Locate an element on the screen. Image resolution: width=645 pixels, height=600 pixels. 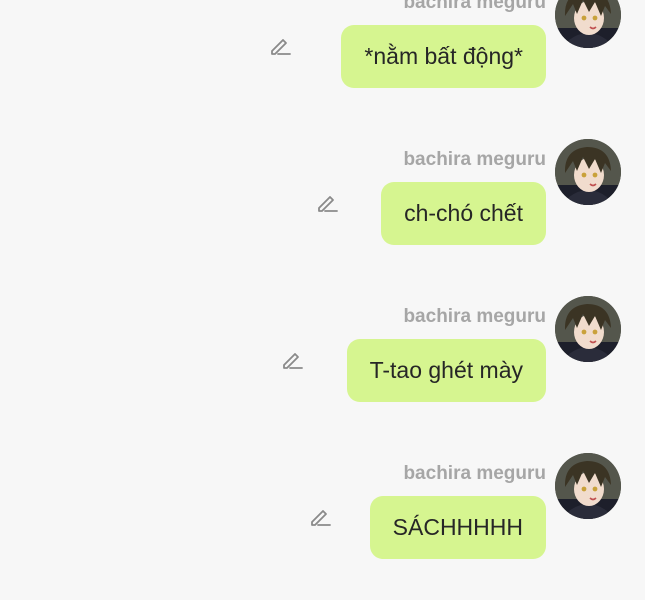
message-bubble: SÁCHHHHH is located at coordinates (457, 527).